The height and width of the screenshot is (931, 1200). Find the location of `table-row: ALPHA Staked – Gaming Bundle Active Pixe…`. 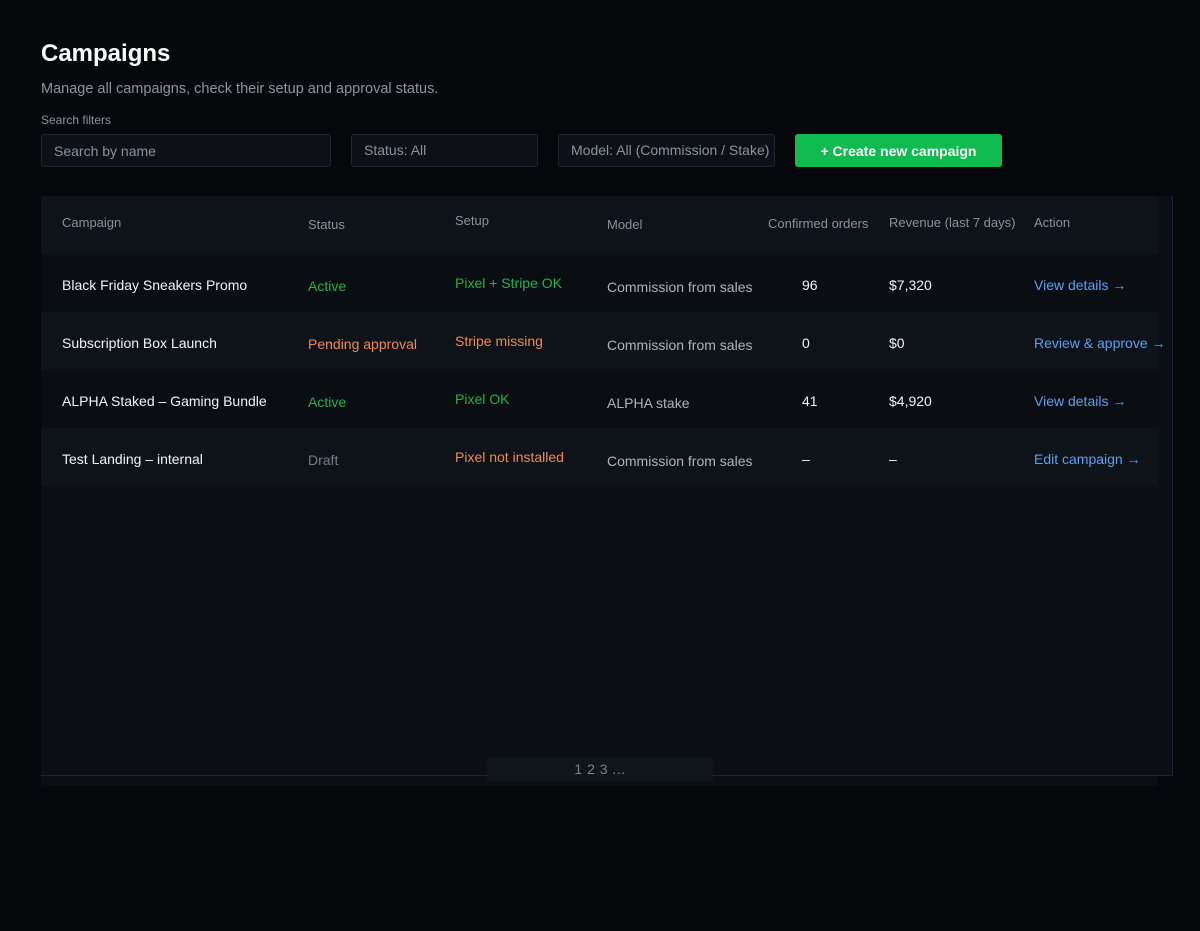

table-row: ALPHA Staked – Gaming Bundle Active Pixe… is located at coordinates (599, 399).